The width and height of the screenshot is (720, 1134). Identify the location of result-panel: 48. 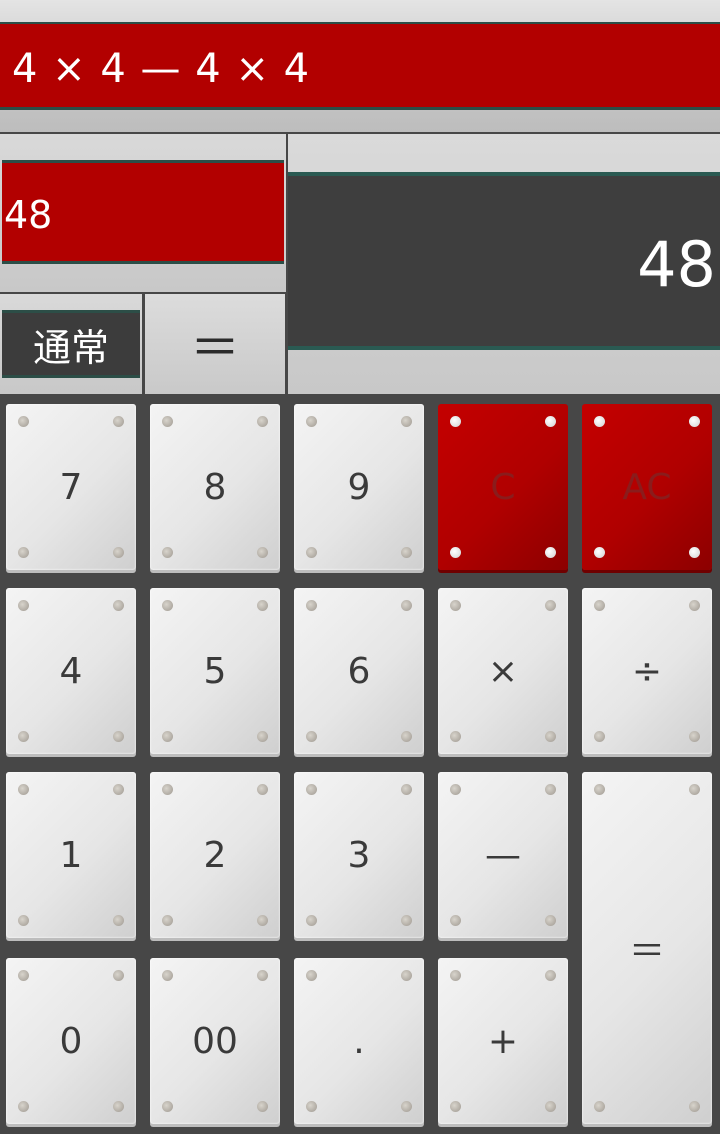
(504, 264).